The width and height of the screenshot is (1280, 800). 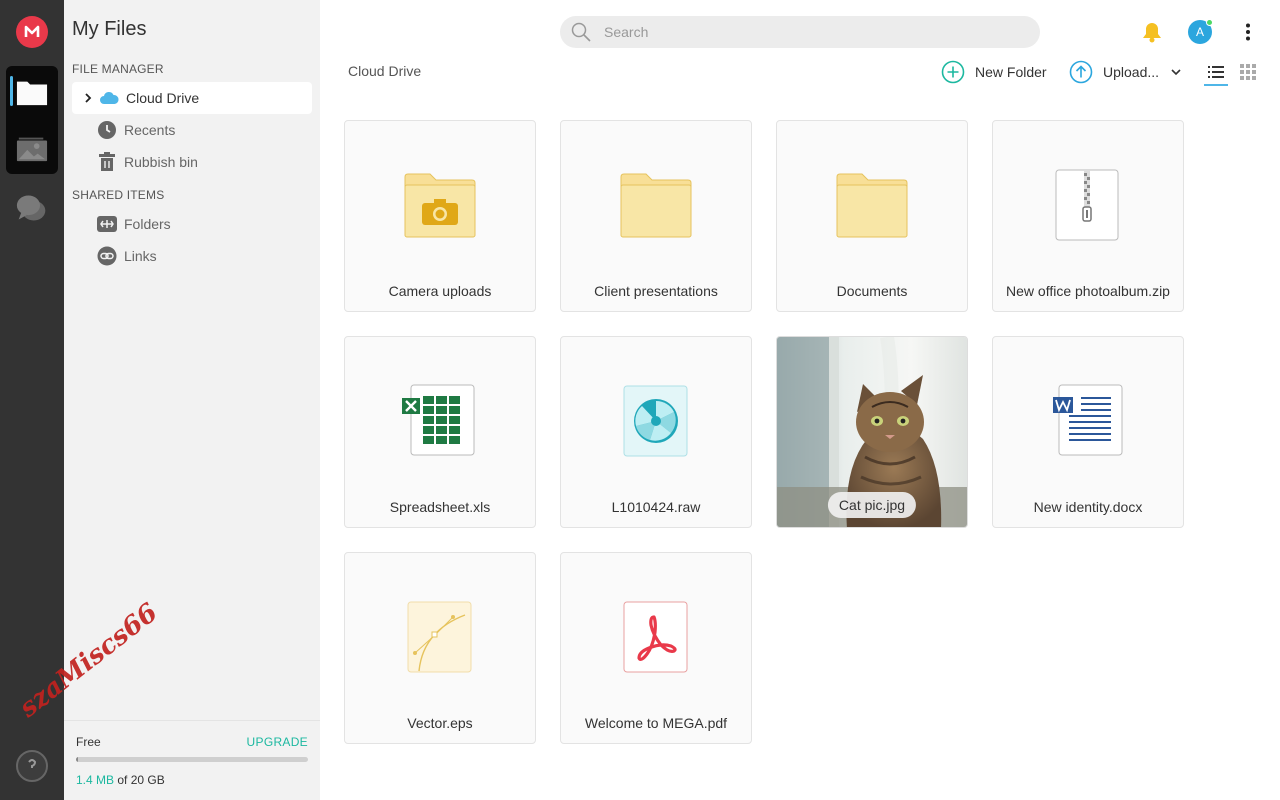 I want to click on list-view-button, so click(x=1216, y=73).